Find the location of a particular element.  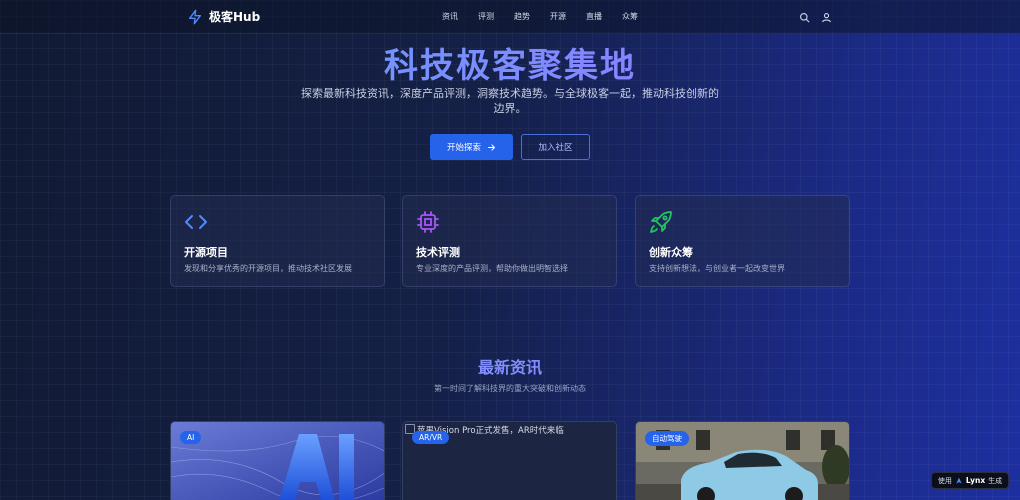

news-tag: 自动驾驶 is located at coordinates (667, 438).